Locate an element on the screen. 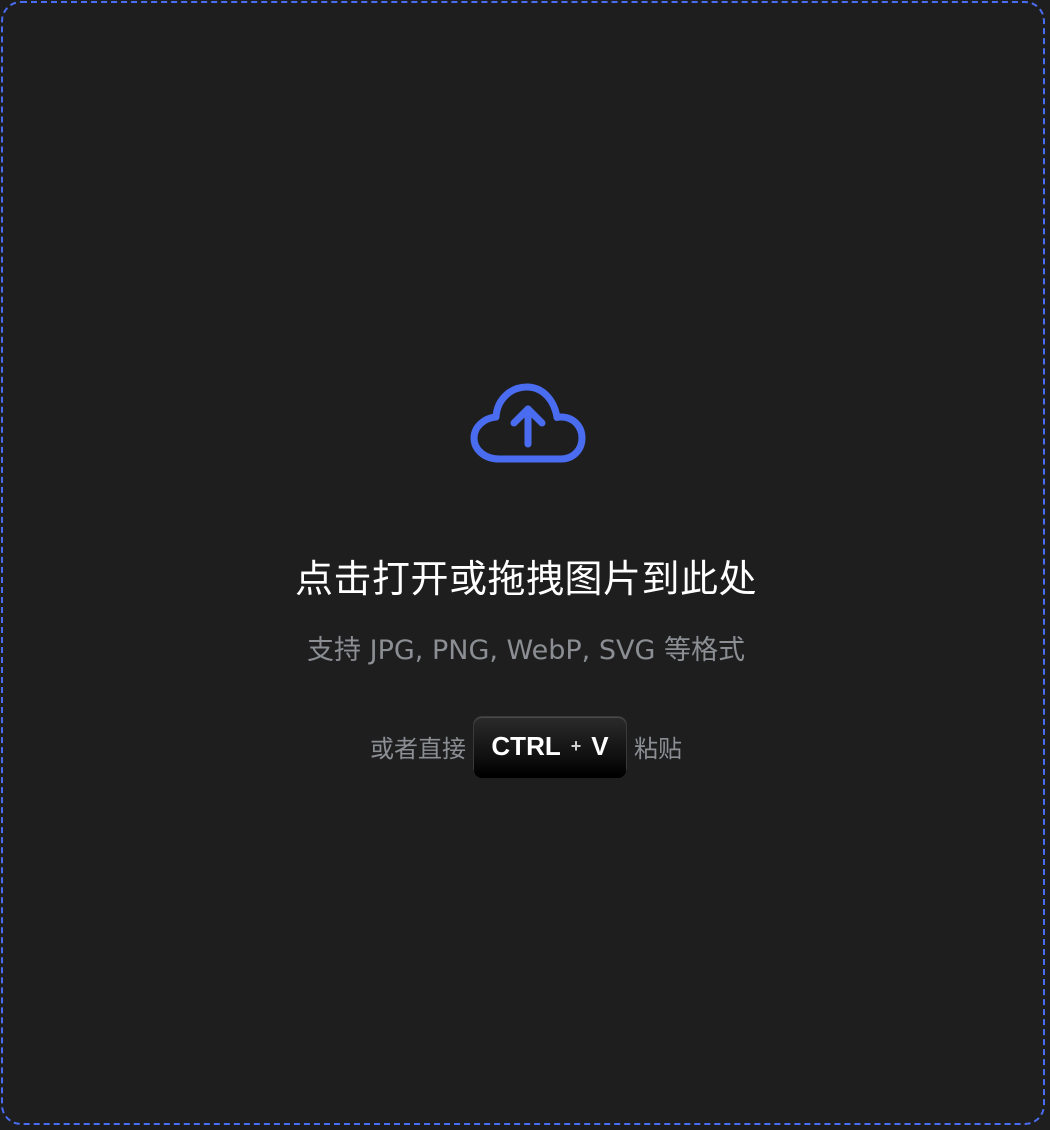 The height and width of the screenshot is (1130, 1050). paste-hint-suffix: 粘贴 is located at coordinates (658, 748).